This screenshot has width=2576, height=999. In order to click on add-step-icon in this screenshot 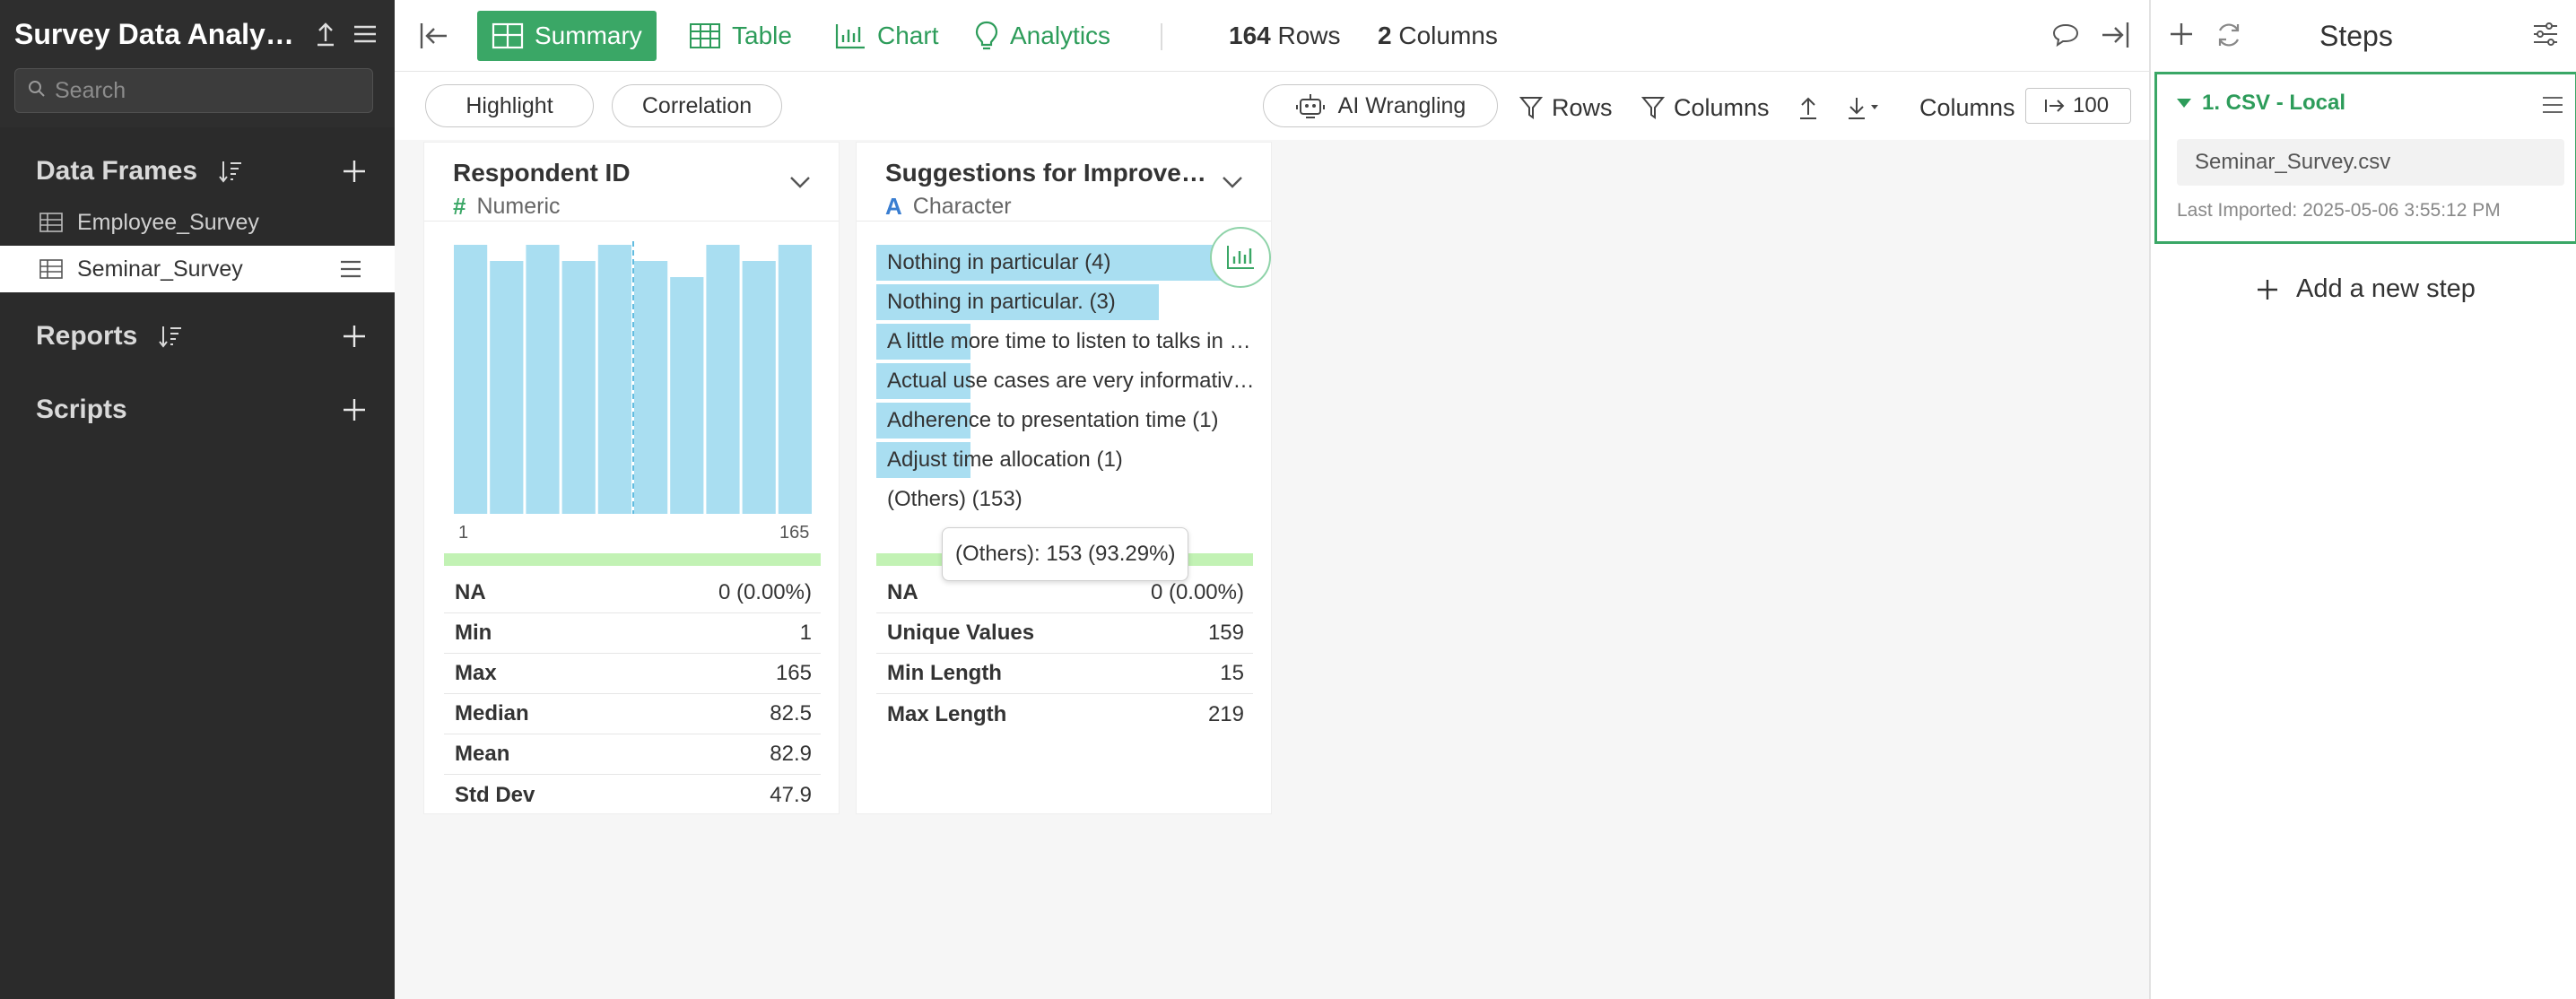, I will do `click(2182, 35)`.